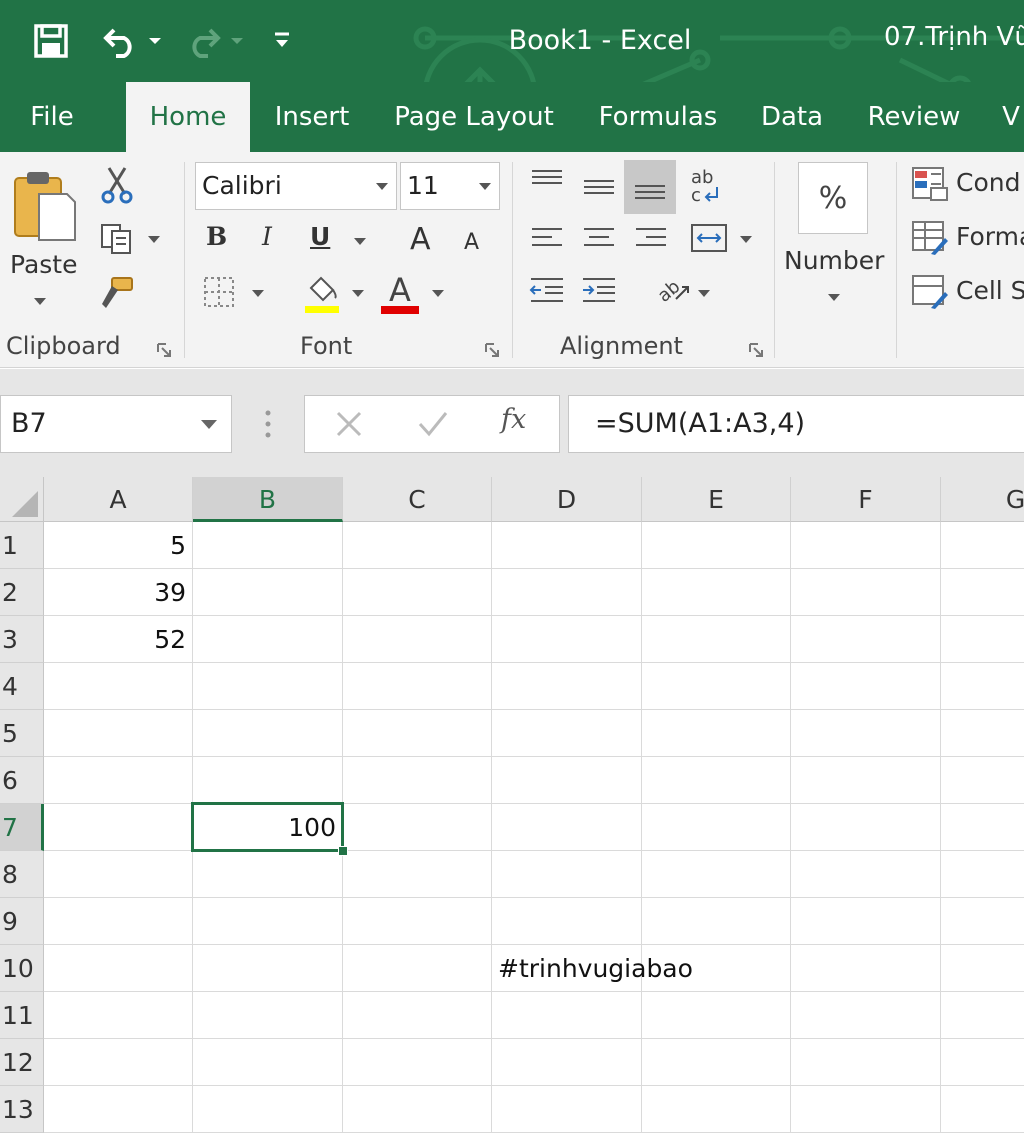 This screenshot has height=1136, width=1024. What do you see at coordinates (866, 1062) in the screenshot?
I see `cell-f12` at bounding box center [866, 1062].